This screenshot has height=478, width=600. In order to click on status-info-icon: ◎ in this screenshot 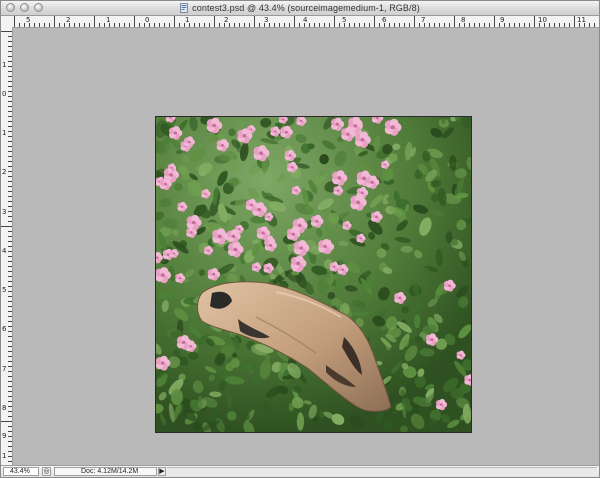, I will do `click(46, 471)`.